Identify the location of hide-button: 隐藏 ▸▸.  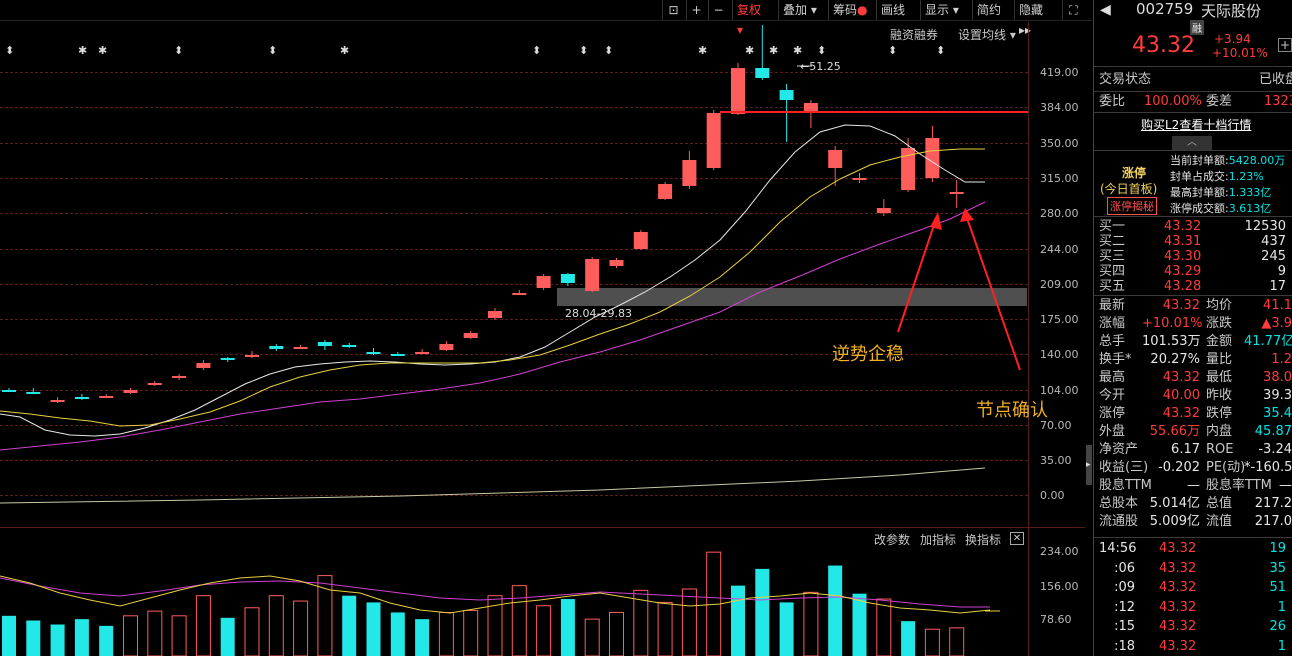
(1037, 18).